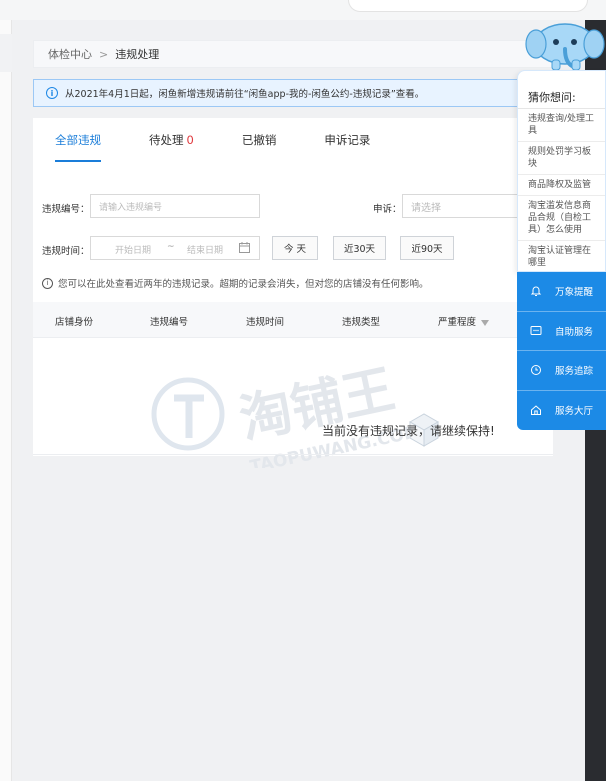 The width and height of the screenshot is (606, 781). I want to click on guess-item: 违规查询/处理工具, so click(561, 125).